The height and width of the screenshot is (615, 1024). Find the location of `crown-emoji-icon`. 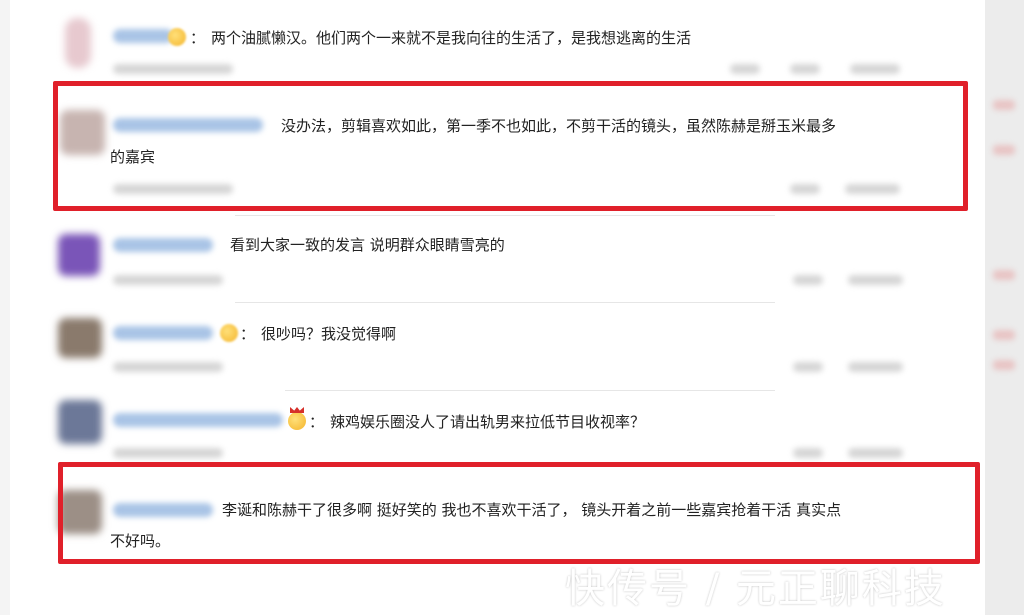

crown-emoji-icon is located at coordinates (297, 421).